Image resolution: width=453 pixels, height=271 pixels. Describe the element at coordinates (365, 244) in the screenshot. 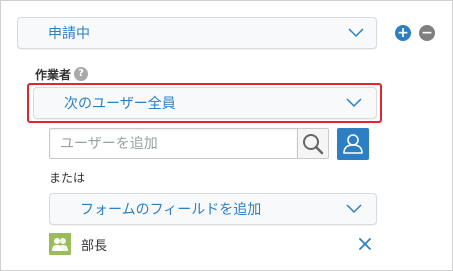

I see `remove-x-icon` at that location.